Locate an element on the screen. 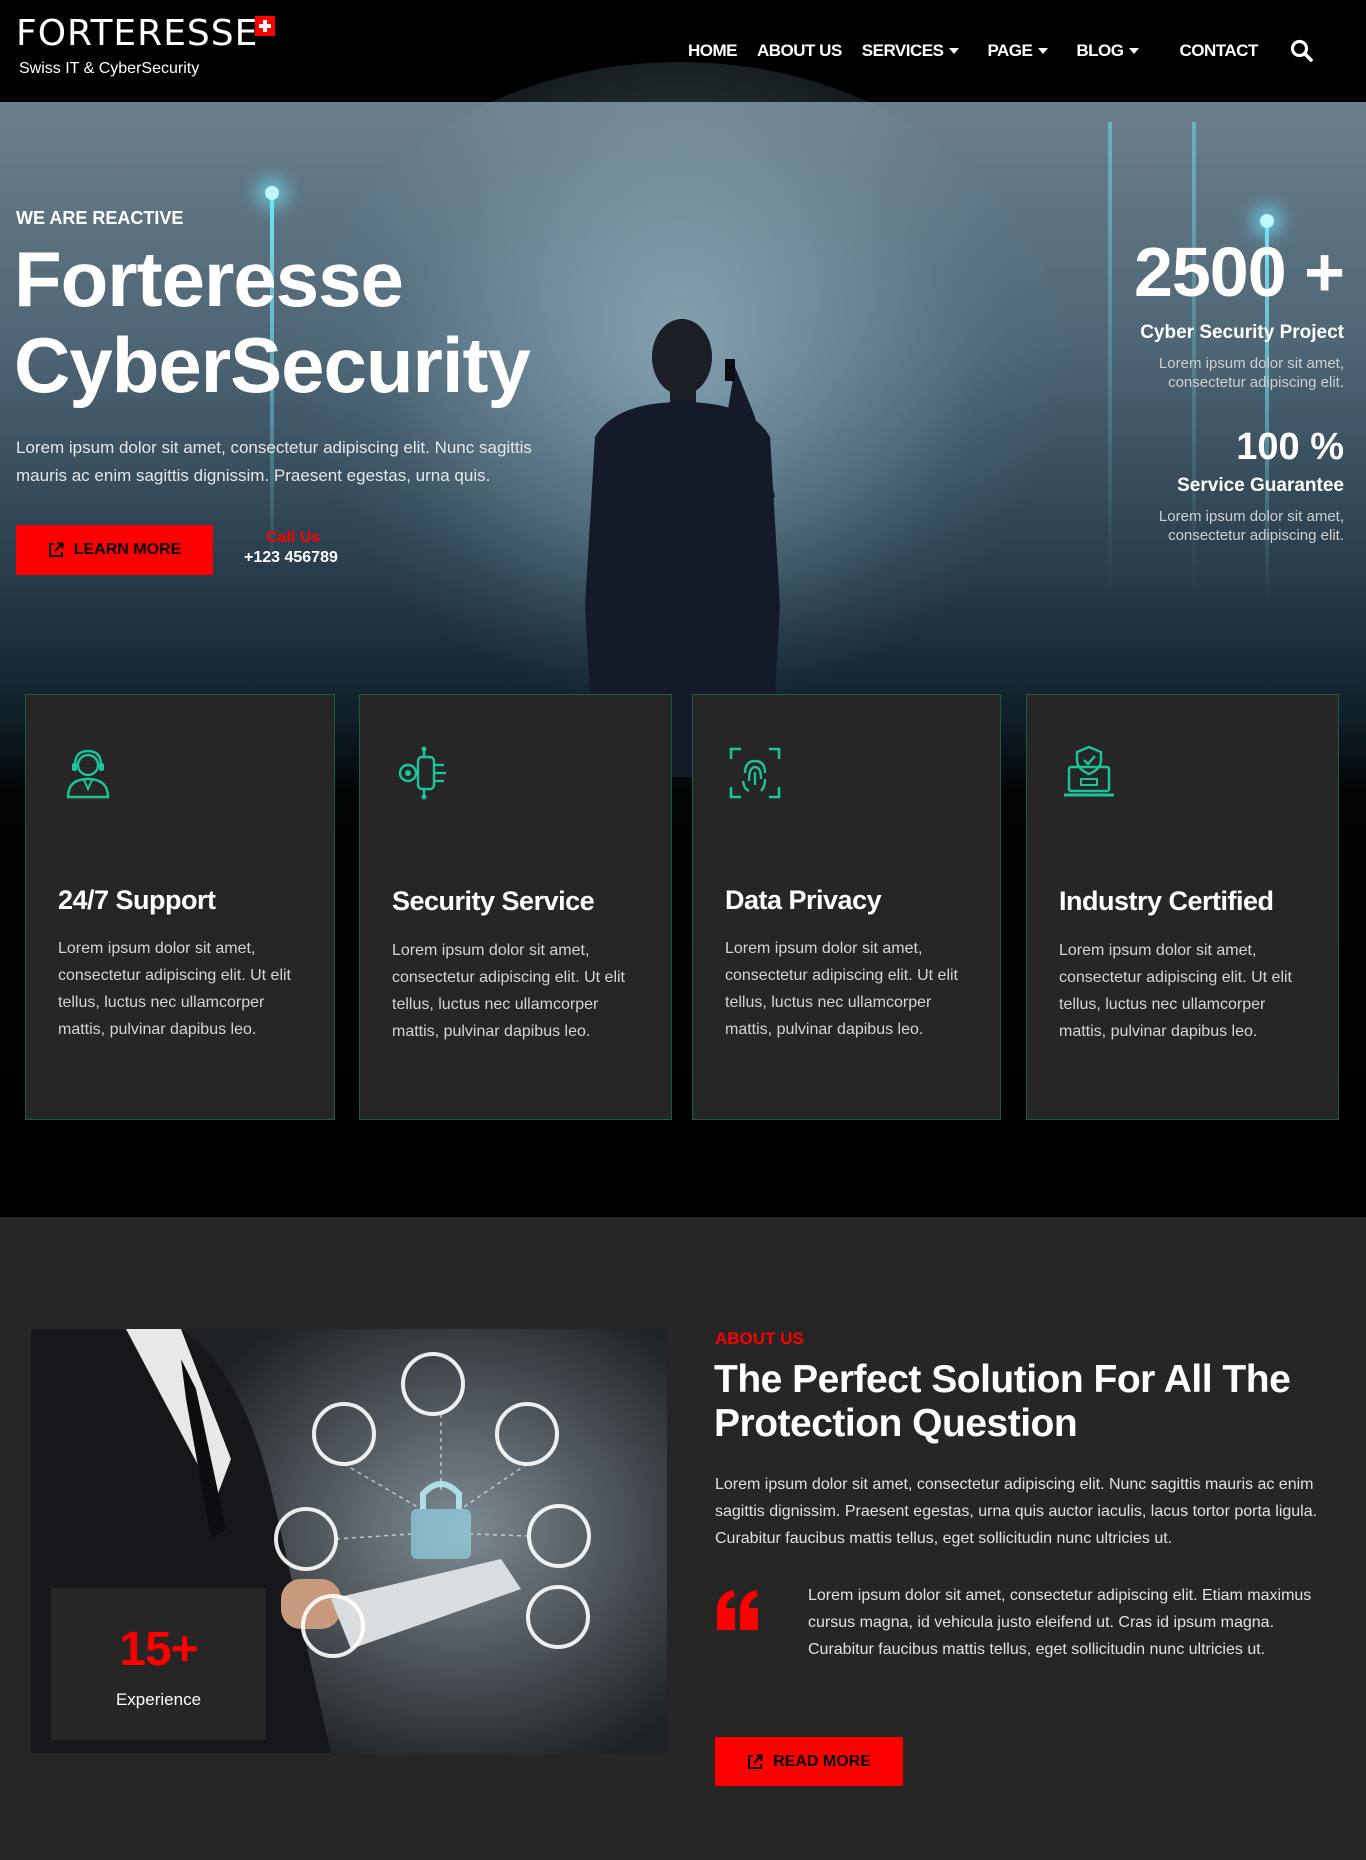 The image size is (1366, 1860). swiss-flag-icon is located at coordinates (265, 26).